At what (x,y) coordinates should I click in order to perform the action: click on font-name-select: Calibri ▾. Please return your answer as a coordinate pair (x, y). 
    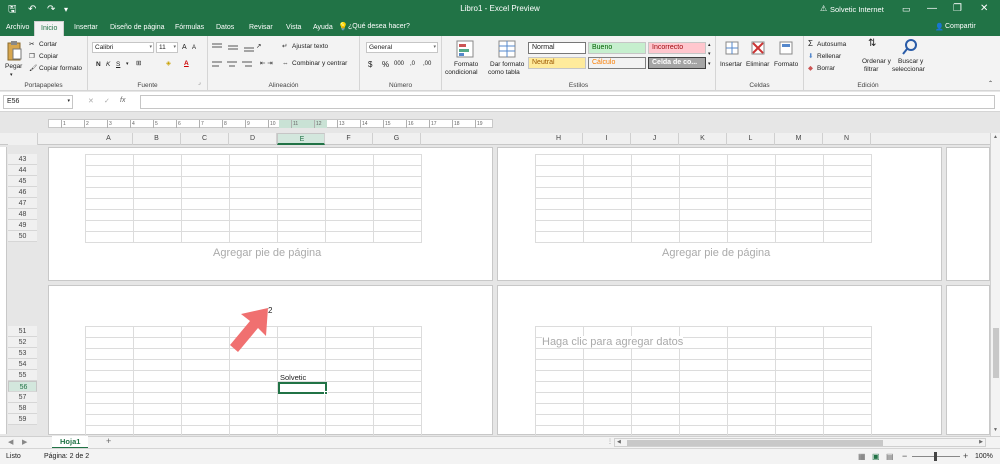
    Looking at the image, I should click on (123, 47).